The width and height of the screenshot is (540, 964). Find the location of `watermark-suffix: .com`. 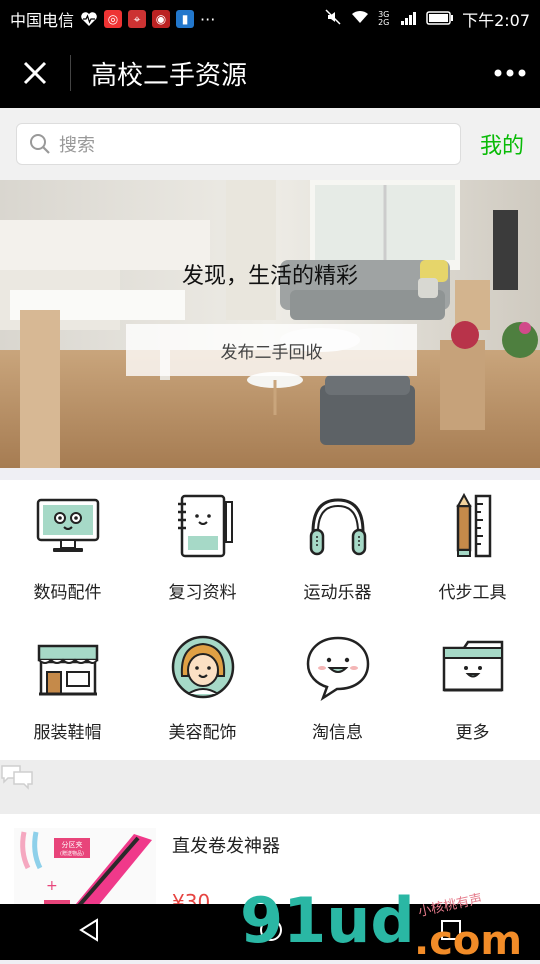

watermark-suffix: .com is located at coordinates (468, 939).